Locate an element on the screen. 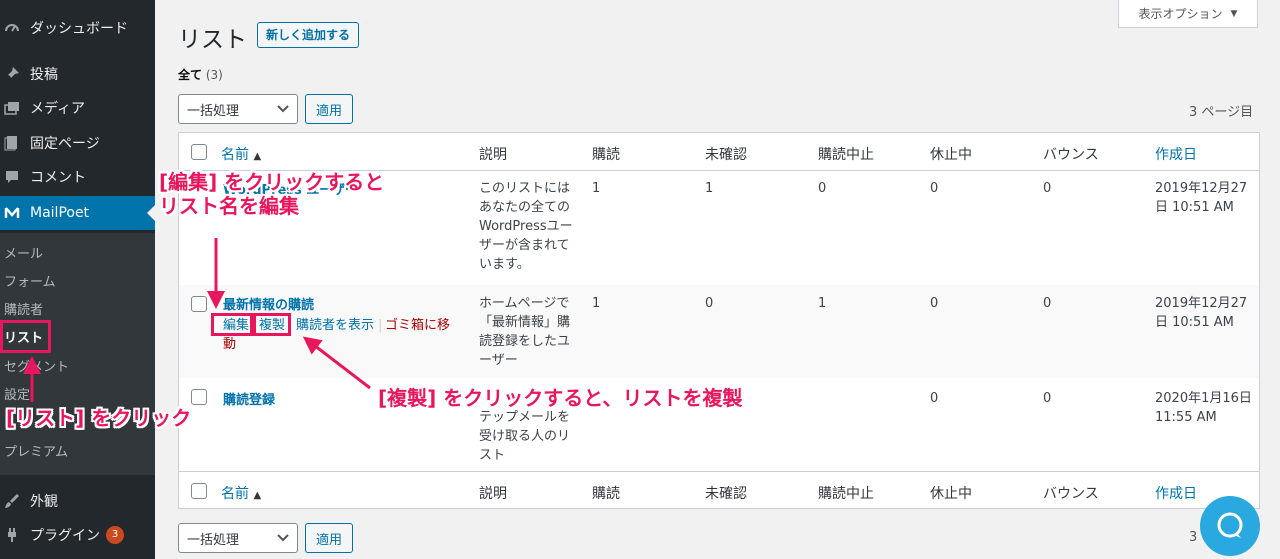 This screenshot has width=1280, height=559. annotation-duplicate: [複製] をクリックすると、リストを複製 is located at coordinates (560, 398).